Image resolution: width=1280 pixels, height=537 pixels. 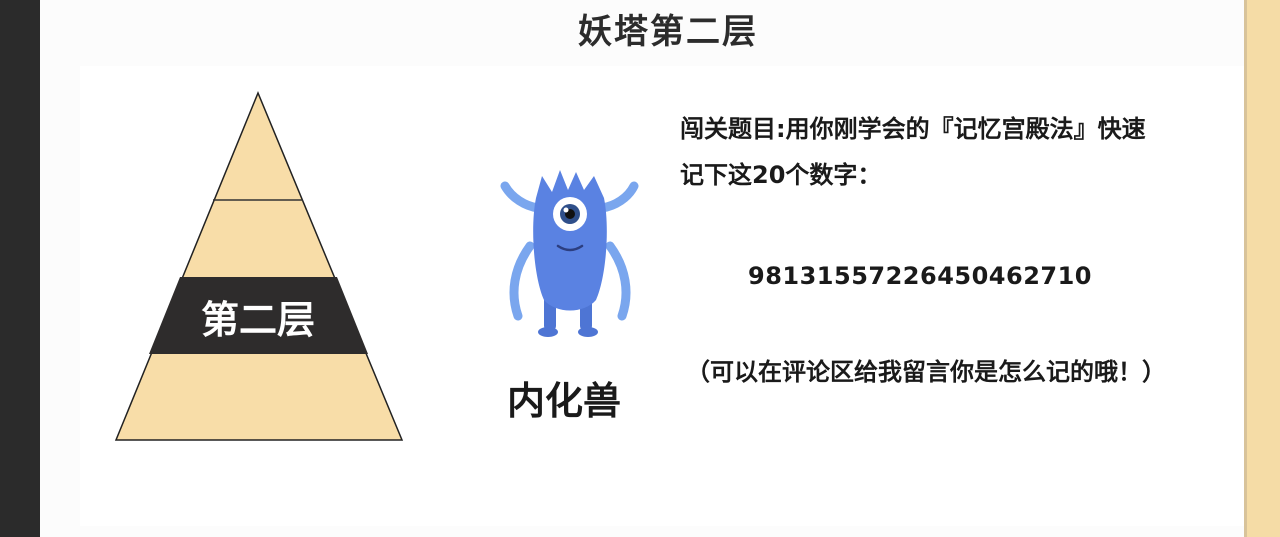 I want to click on monster-left-horn, so click(x=521, y=197).